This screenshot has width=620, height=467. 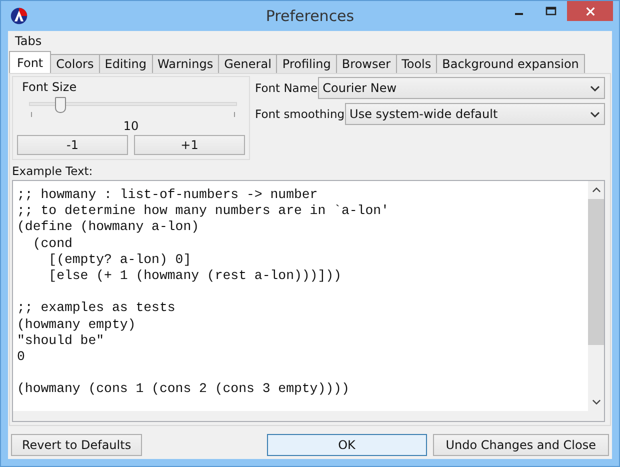 I want to click on field-label: Font smoothing, so click(x=300, y=114).